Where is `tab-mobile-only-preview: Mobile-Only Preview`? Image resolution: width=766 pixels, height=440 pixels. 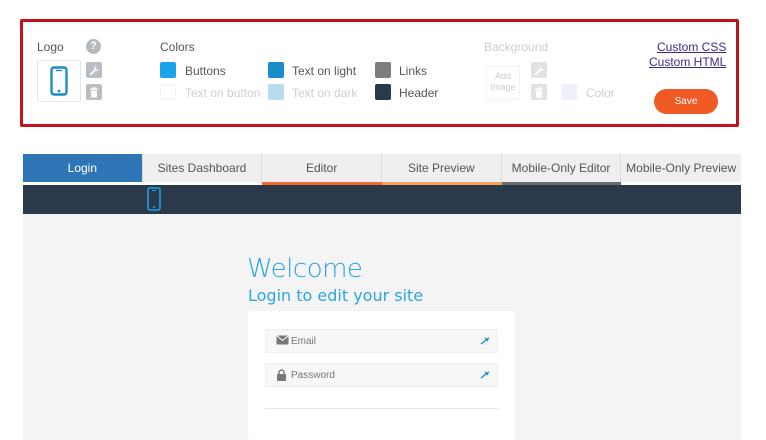 tab-mobile-only-preview: Mobile-Only Preview is located at coordinates (681, 168).